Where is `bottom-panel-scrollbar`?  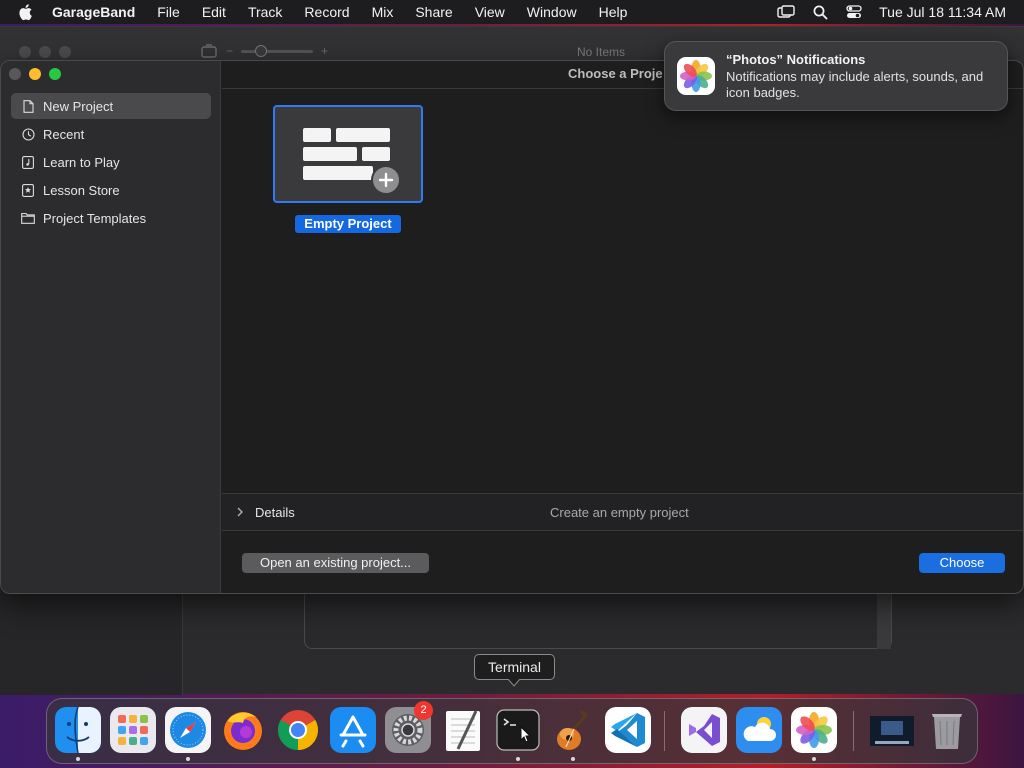 bottom-panel-scrollbar is located at coordinates (884, 618).